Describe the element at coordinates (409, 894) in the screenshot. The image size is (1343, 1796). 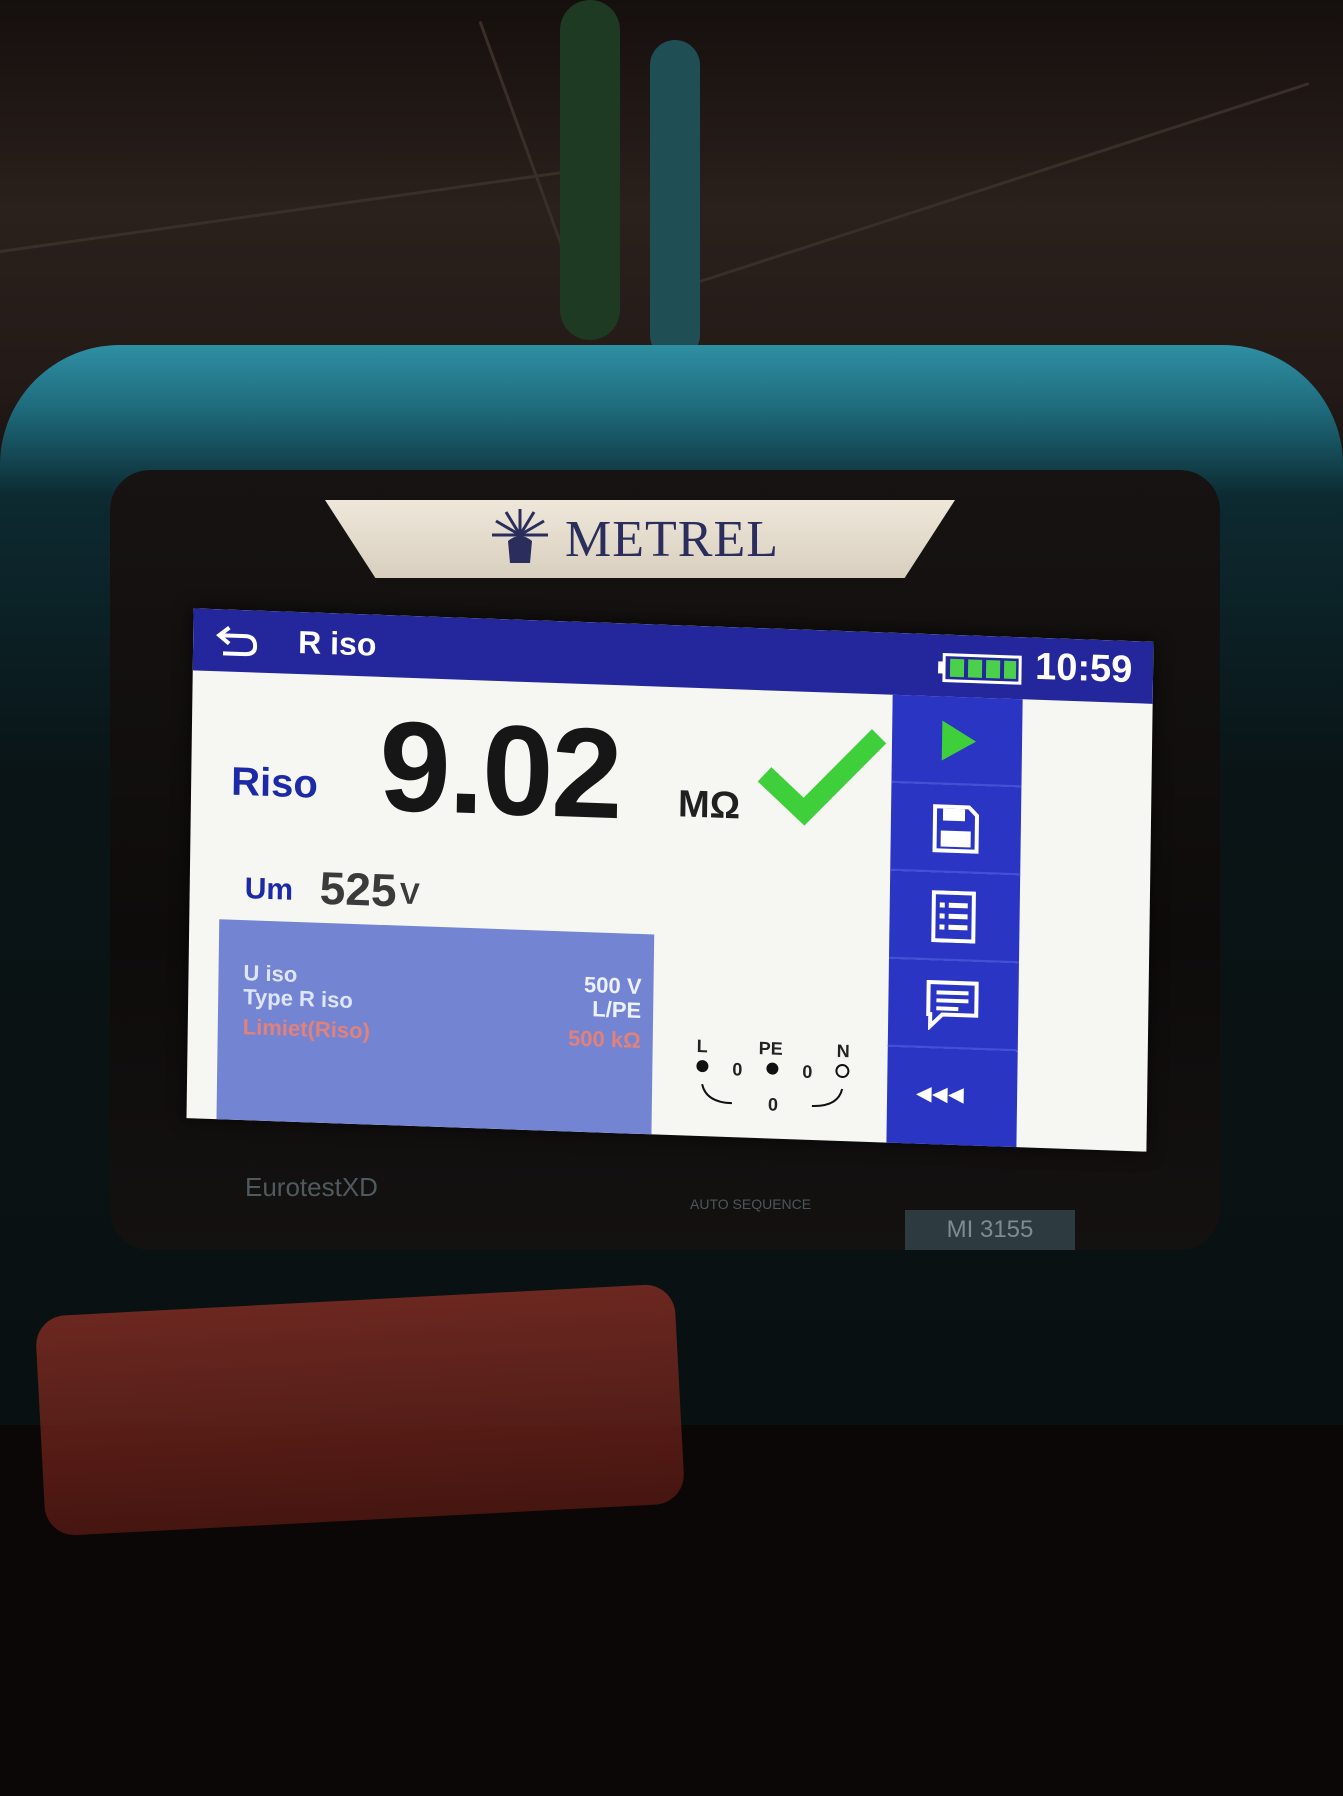
I see `measured-voltage-unit: V` at that location.